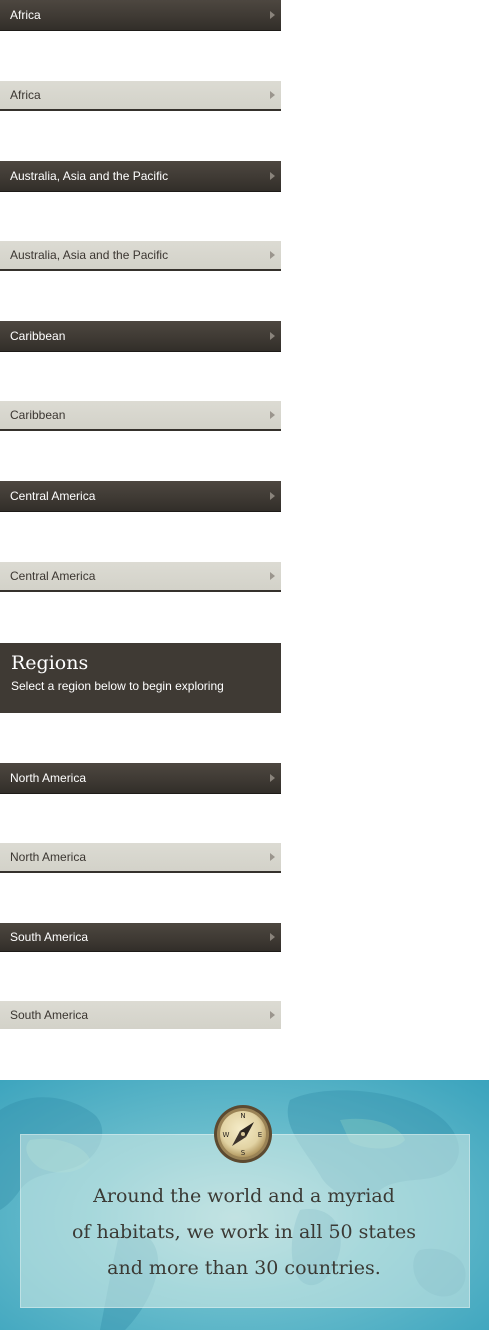  I want to click on banner-line-3: and more than 30 countries., so click(244, 1268).